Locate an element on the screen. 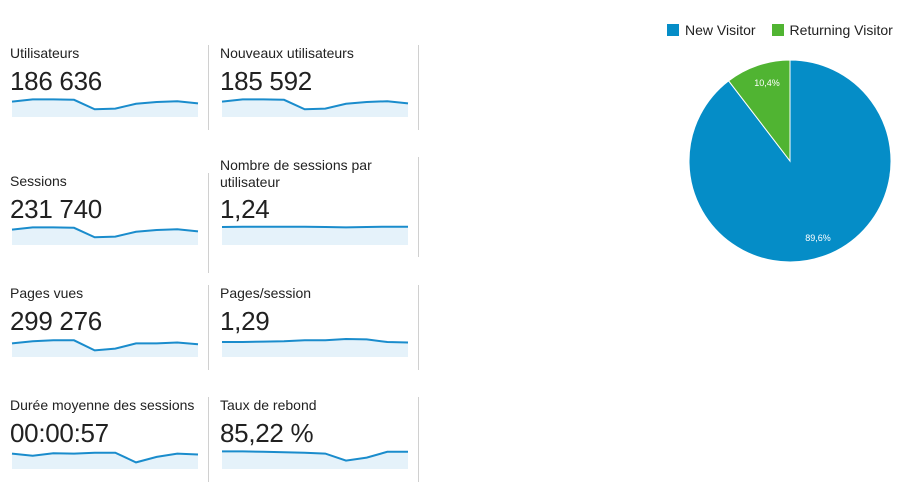 This screenshot has height=503, width=915. new-visitor-swatch is located at coordinates (673, 30).